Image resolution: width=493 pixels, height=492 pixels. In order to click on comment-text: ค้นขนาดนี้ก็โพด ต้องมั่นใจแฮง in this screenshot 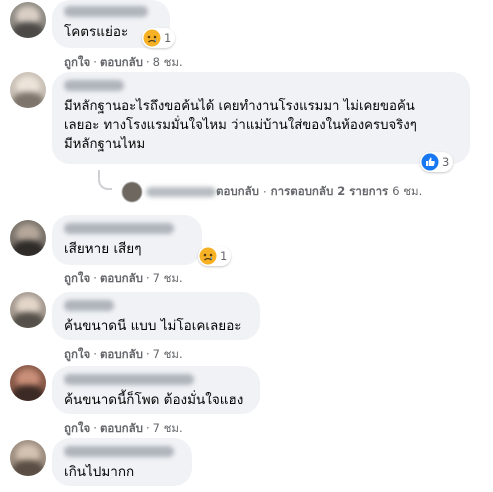, I will do `click(154, 400)`.